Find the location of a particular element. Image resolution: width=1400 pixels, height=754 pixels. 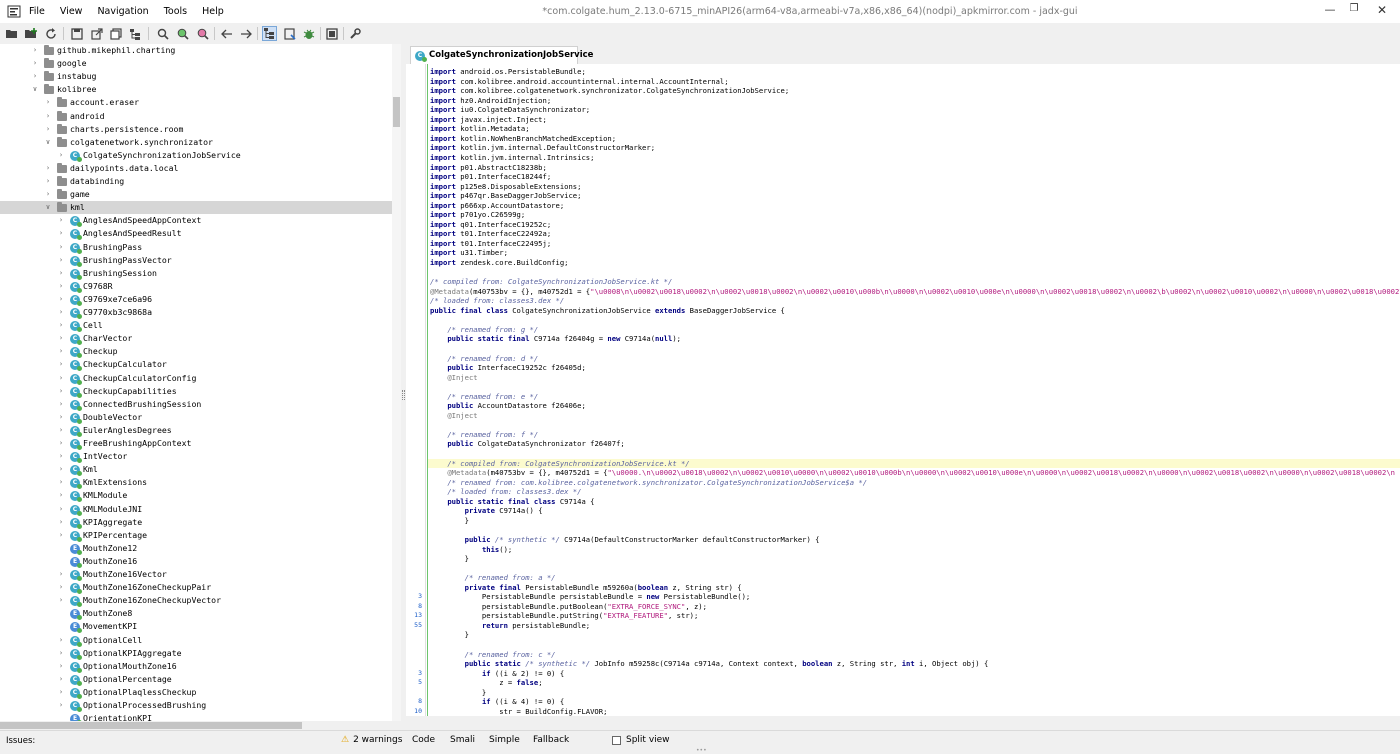

code-line: import t01.InterfaceC22492a; is located at coordinates (490, 234).